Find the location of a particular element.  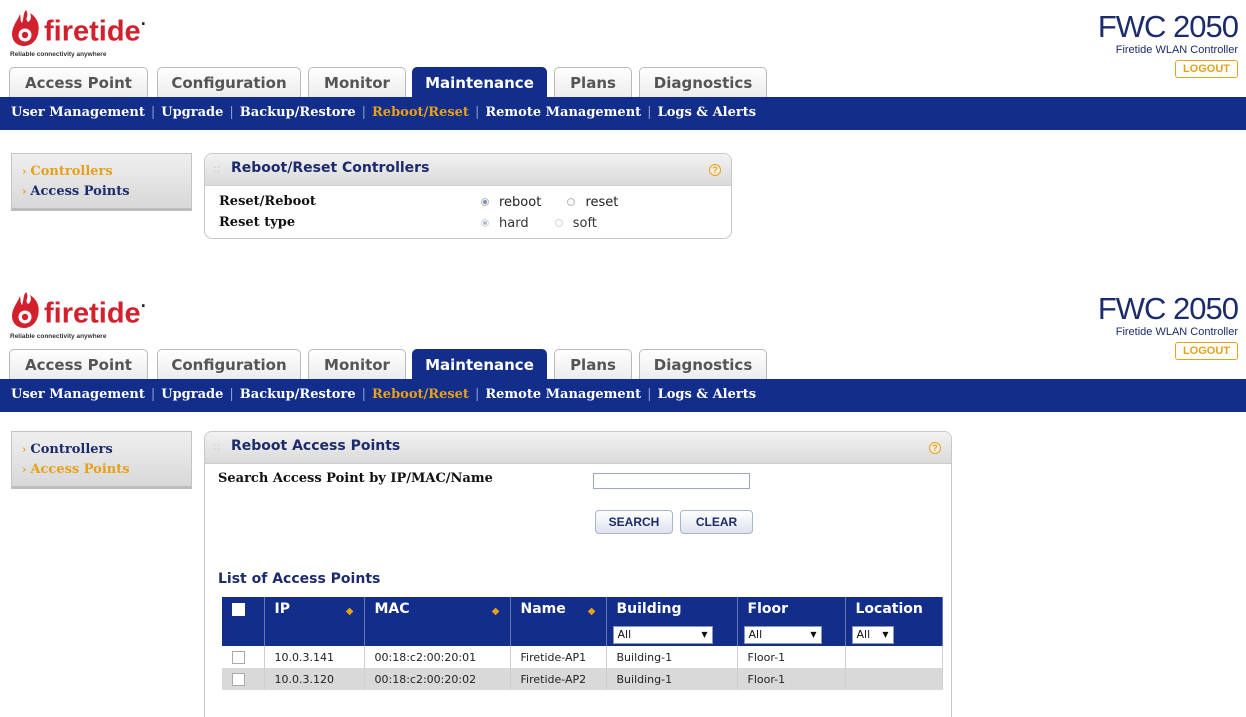

panel-header: :: Reboot Access Points ? is located at coordinates (578, 448).